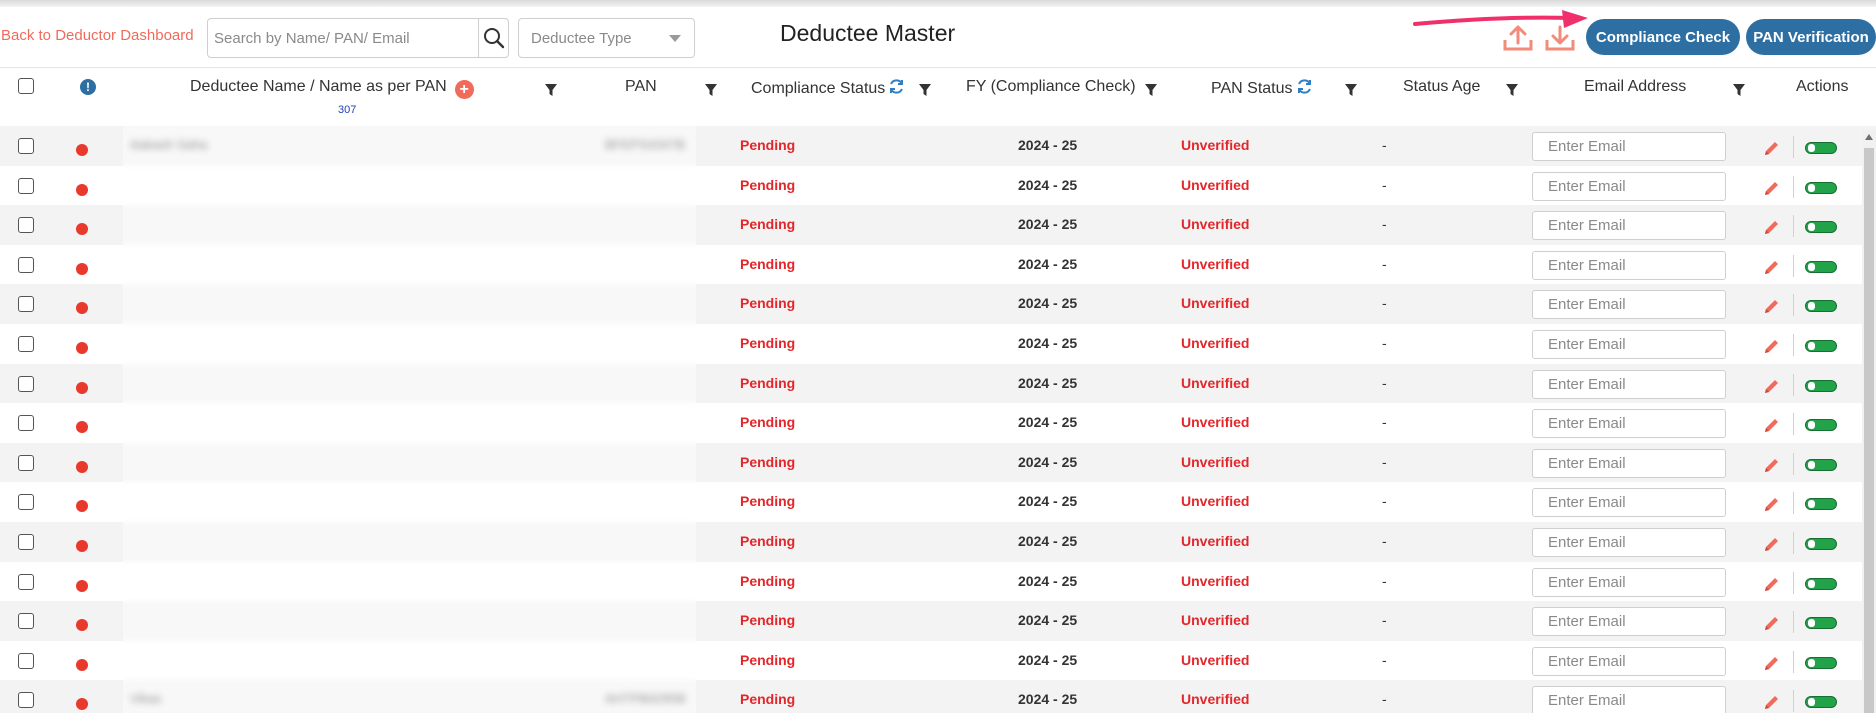  What do you see at coordinates (26, 86) in the screenshot?
I see `select-all-checkbox` at bounding box center [26, 86].